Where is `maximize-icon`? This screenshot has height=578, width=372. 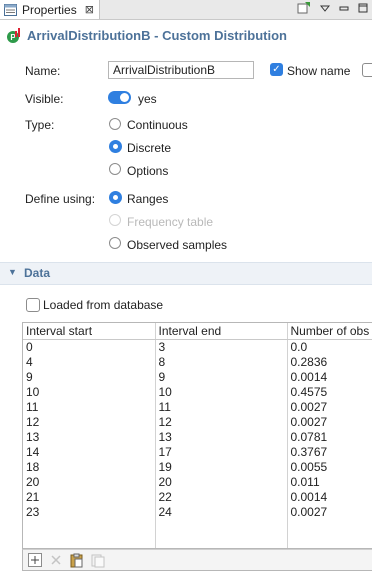 maximize-icon is located at coordinates (363, 9).